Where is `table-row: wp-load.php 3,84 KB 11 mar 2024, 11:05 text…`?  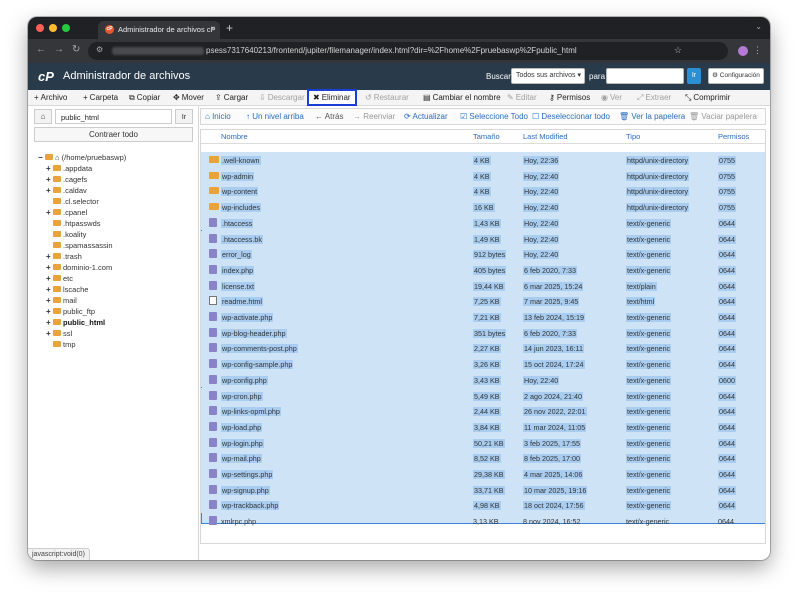 table-row: wp-load.php 3,84 KB 11 mar 2024, 11:05 text… is located at coordinates (483, 426).